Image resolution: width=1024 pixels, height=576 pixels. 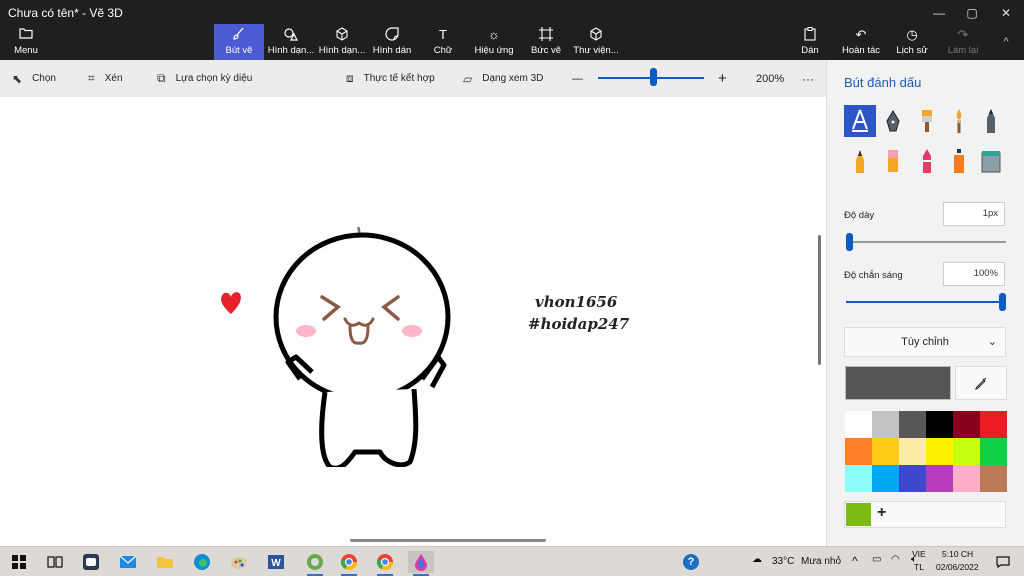 What do you see at coordinates (722, 78) in the screenshot?
I see `zoom-in-button: +` at bounding box center [722, 78].